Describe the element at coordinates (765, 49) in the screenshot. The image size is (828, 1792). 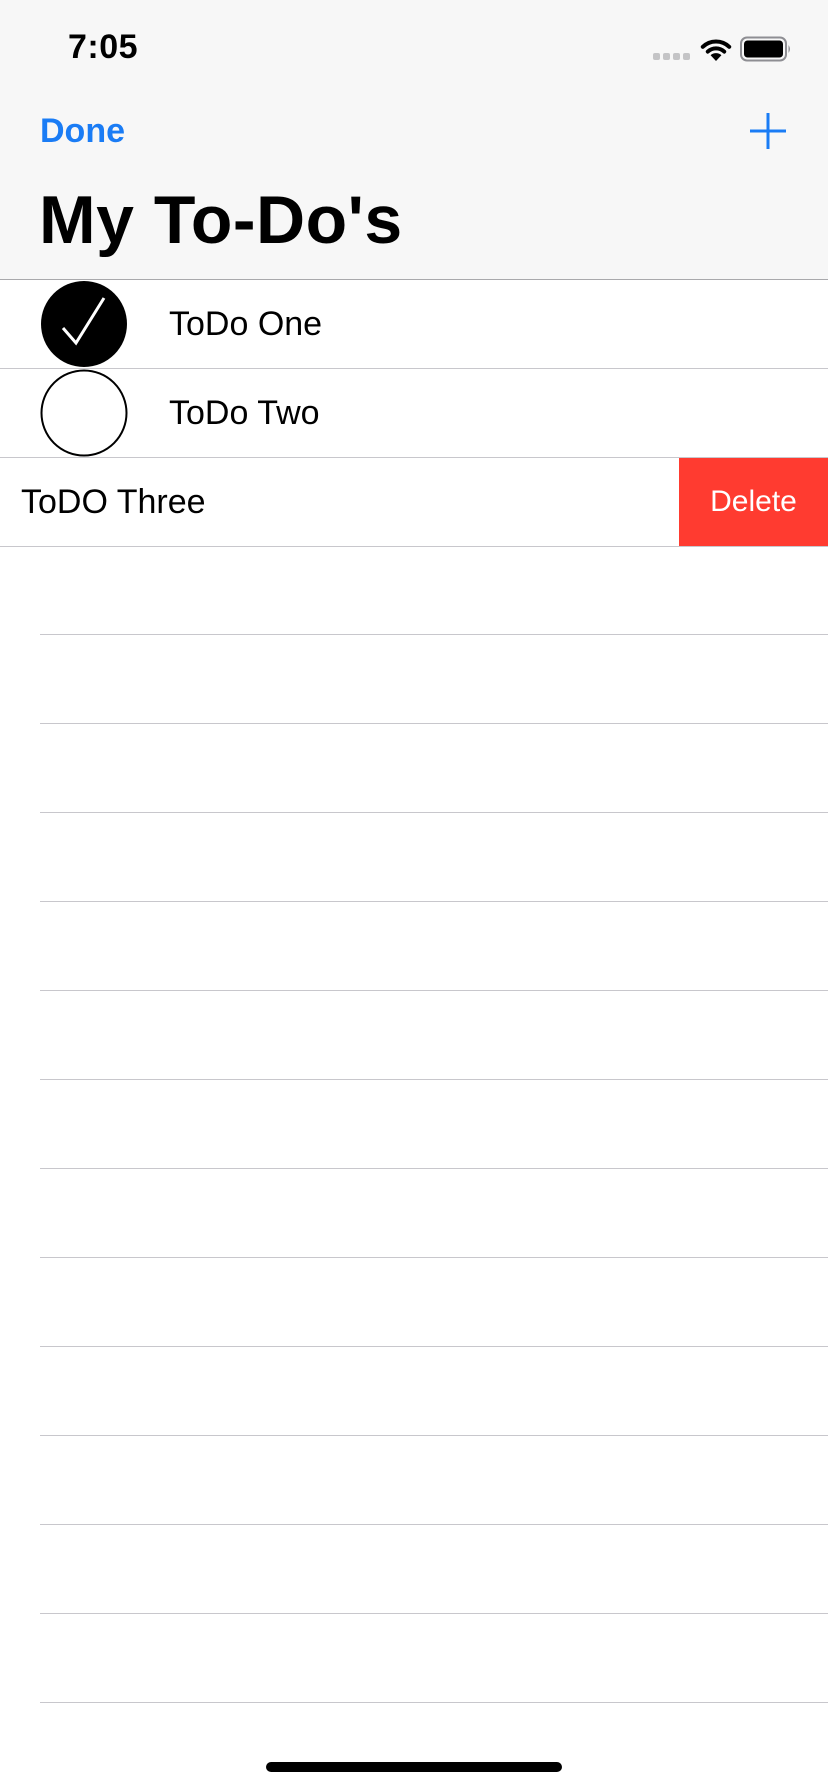
I see `battery-icon` at that location.